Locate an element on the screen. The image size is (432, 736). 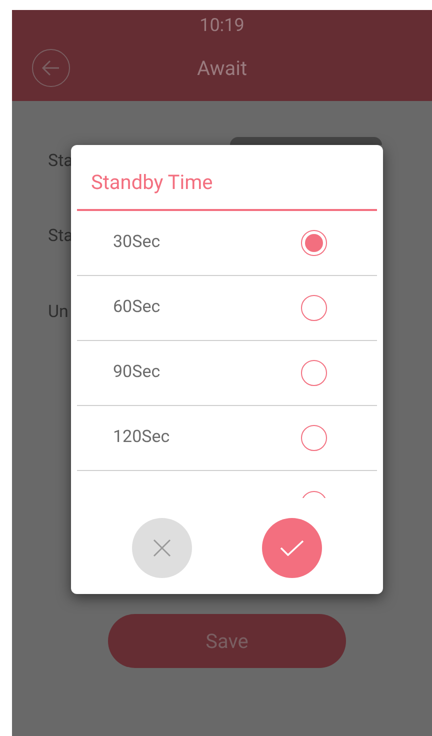
option-label: 120Sec is located at coordinates (141, 438).